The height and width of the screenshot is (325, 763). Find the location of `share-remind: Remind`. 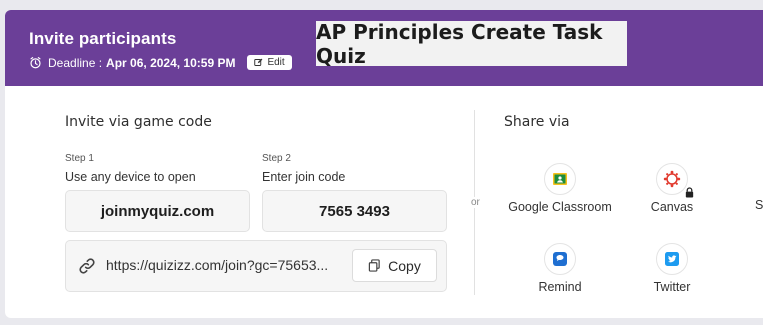

share-remind: Remind is located at coordinates (560, 268).